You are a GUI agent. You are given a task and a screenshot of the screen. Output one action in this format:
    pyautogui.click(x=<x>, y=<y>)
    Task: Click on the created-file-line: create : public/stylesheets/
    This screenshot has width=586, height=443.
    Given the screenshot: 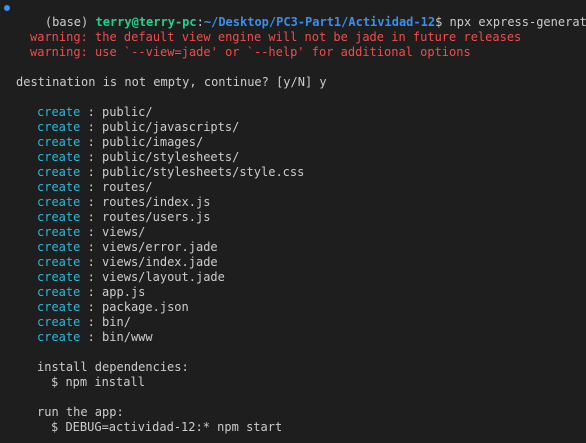 What is the action you would take?
    pyautogui.click(x=301, y=157)
    